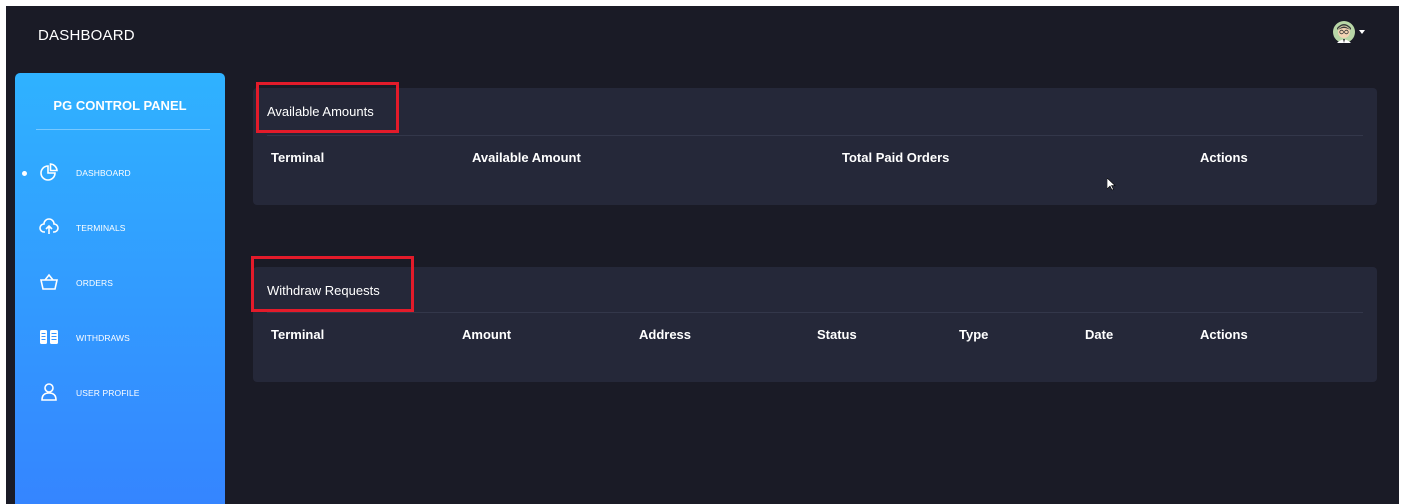 Image resolution: width=1405 pixels, height=504 pixels. Describe the element at coordinates (49, 281) in the screenshot. I see `basket-icon` at that location.